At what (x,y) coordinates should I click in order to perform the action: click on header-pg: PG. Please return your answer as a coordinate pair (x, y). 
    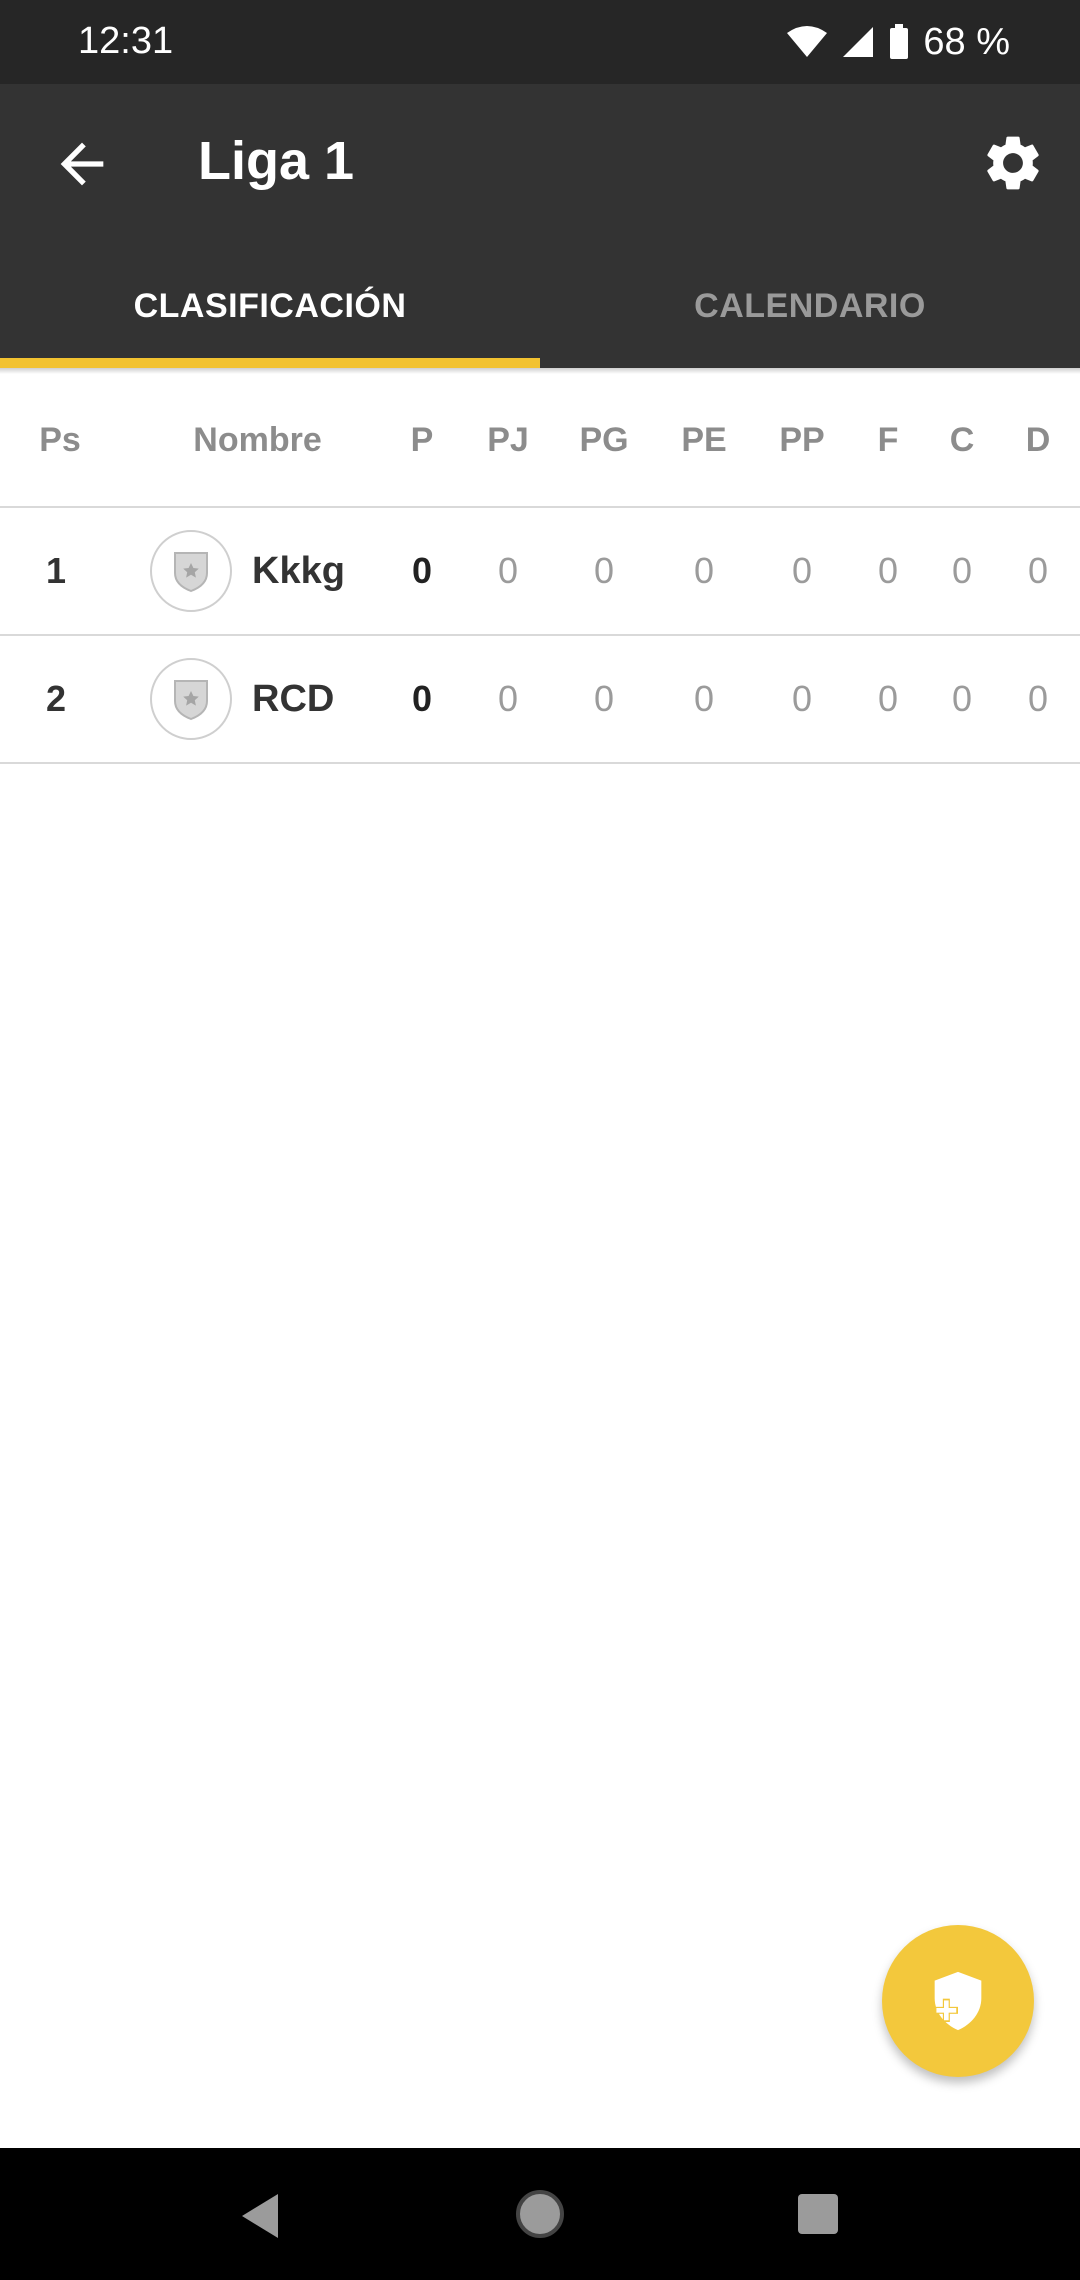
    Looking at the image, I should click on (604, 439).